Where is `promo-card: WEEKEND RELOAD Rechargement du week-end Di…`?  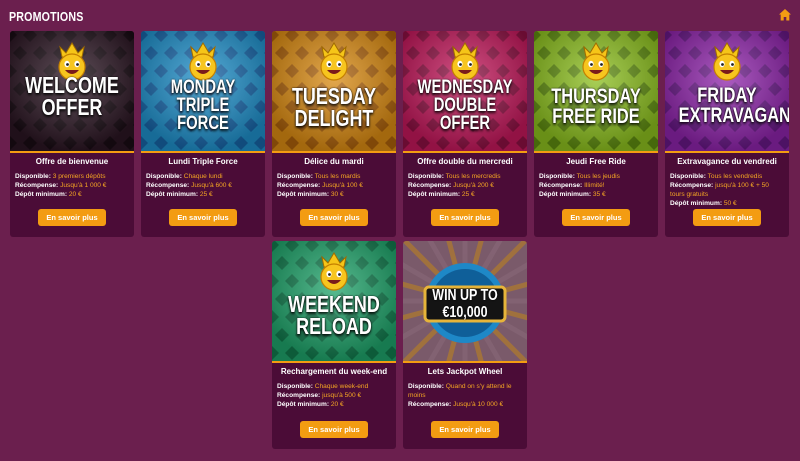
promo-card: WEEKEND RELOAD Rechargement du week-end Di… is located at coordinates (334, 345).